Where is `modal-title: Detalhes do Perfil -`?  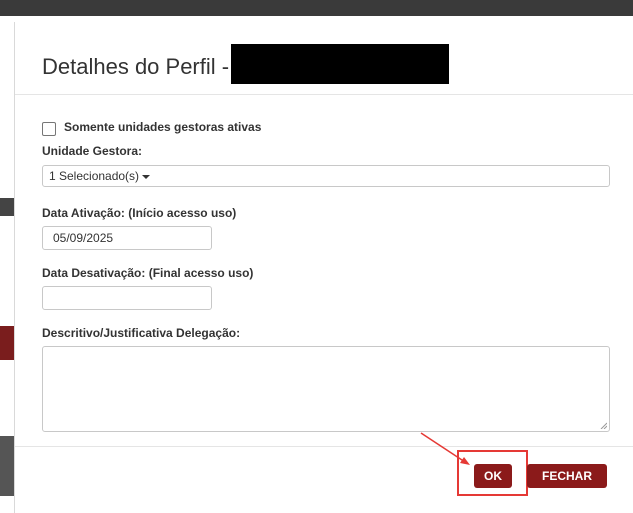 modal-title: Detalhes do Perfil - is located at coordinates (136, 66).